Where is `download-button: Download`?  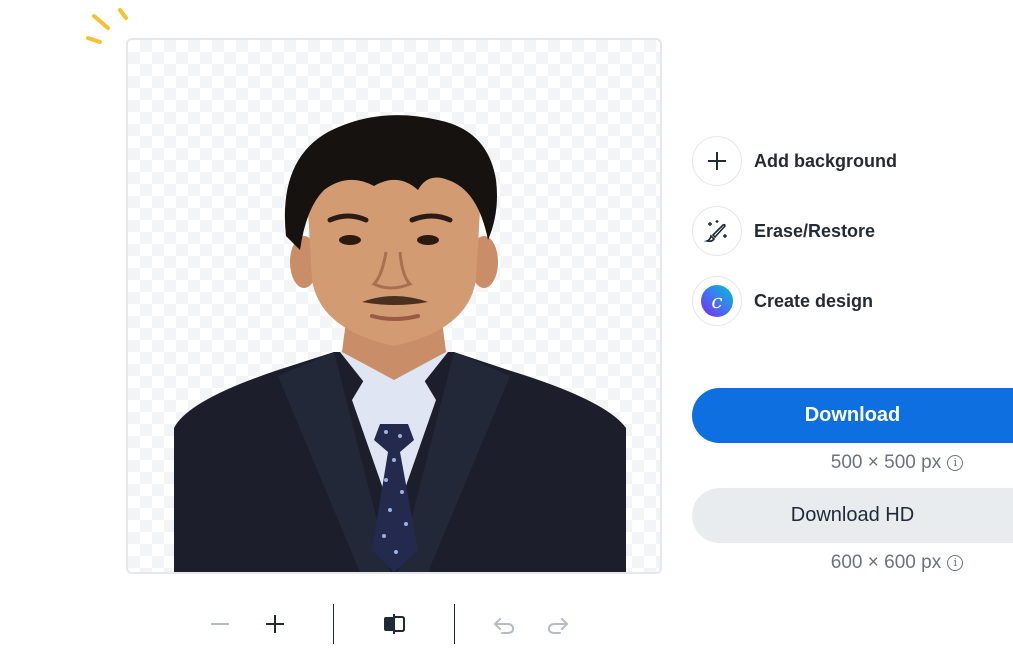
download-button: Download is located at coordinates (852, 415).